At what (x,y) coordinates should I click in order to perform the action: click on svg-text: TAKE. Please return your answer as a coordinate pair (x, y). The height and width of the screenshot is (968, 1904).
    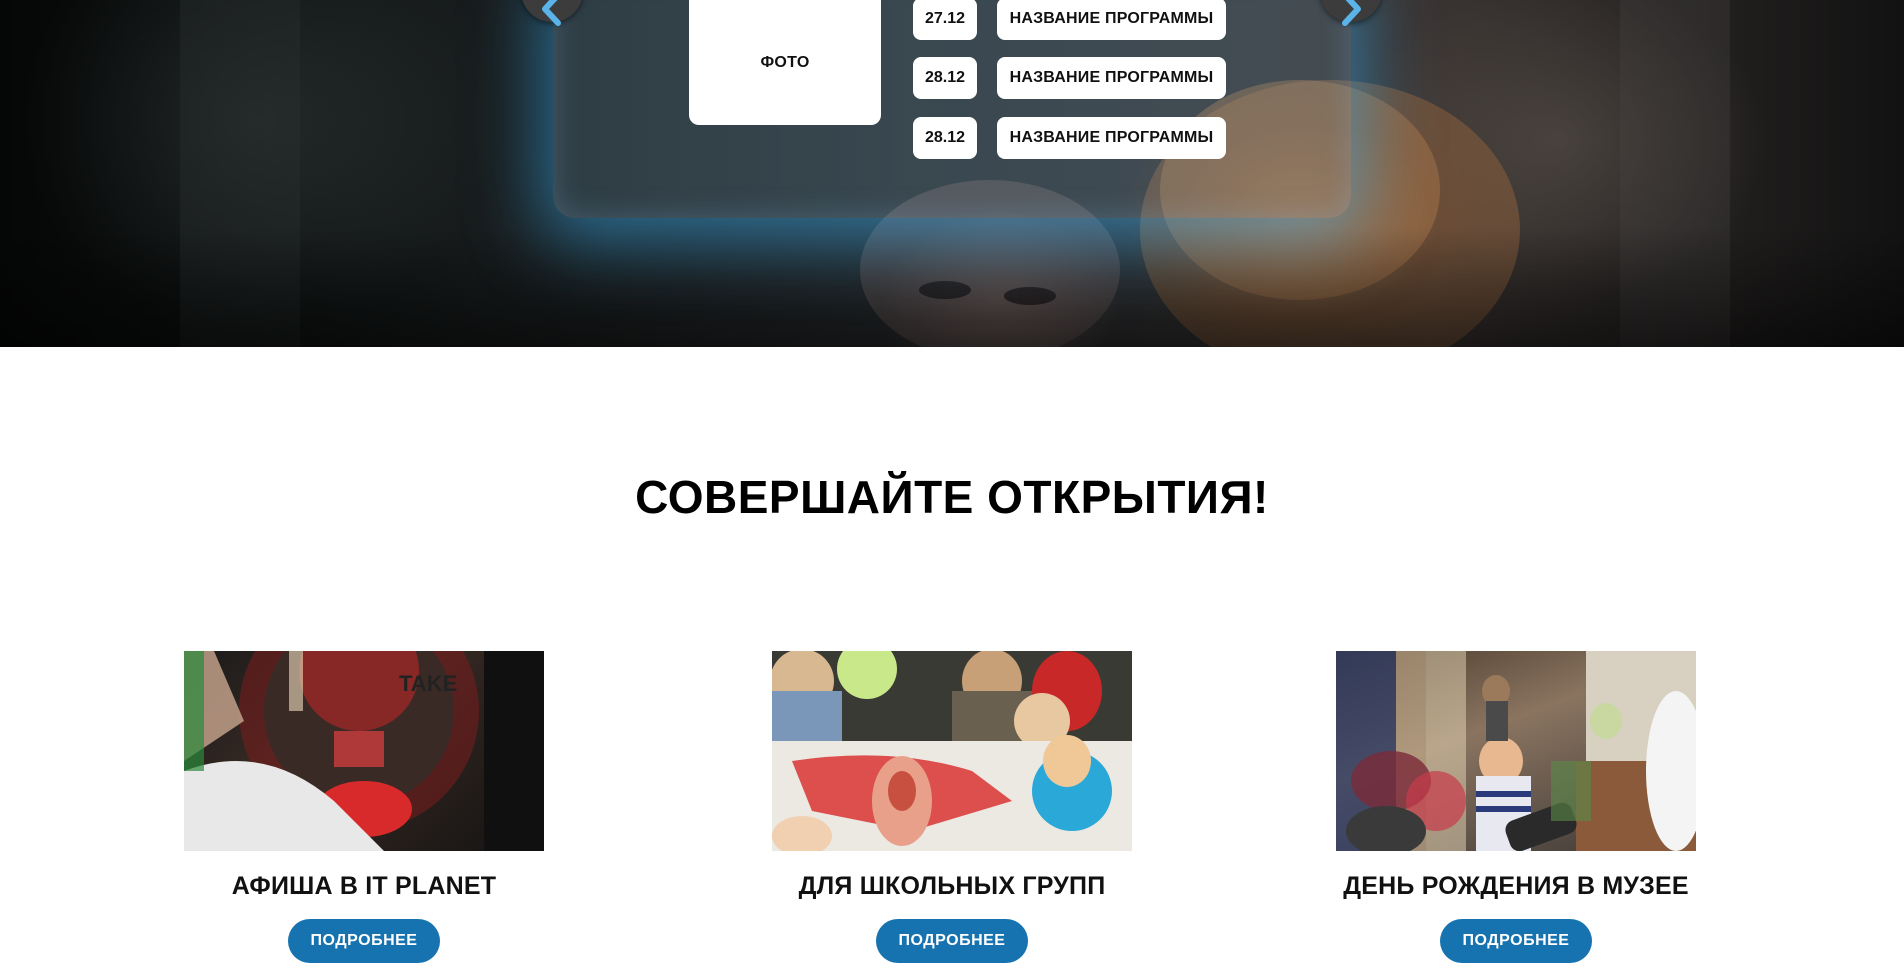
    Looking at the image, I should click on (428, 683).